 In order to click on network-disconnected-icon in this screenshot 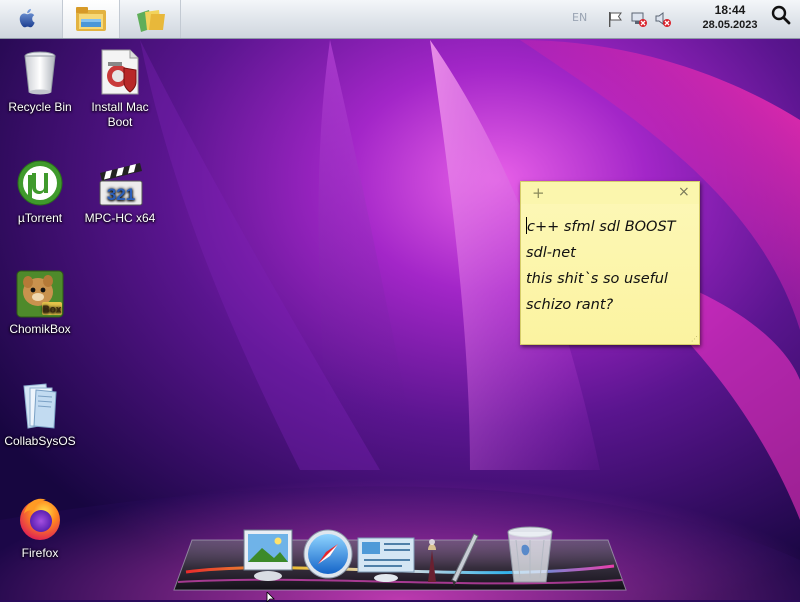, I will do `click(639, 19)`.